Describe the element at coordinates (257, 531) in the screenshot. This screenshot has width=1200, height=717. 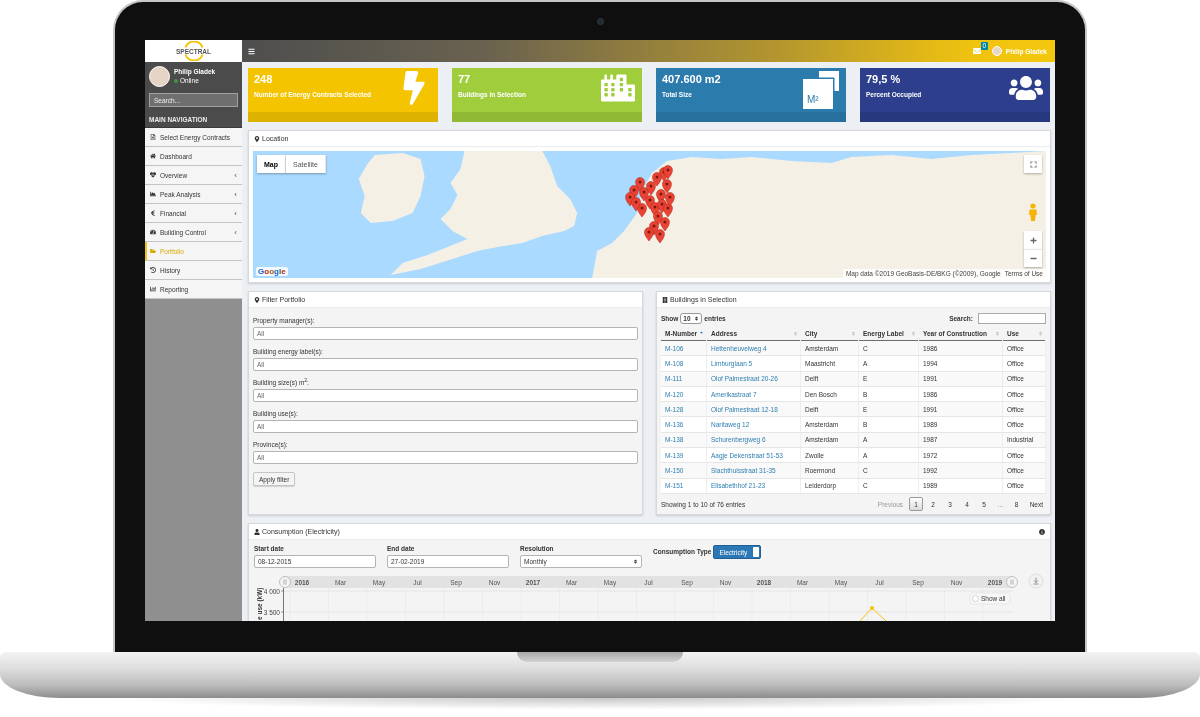
I see `user-icon` at that location.